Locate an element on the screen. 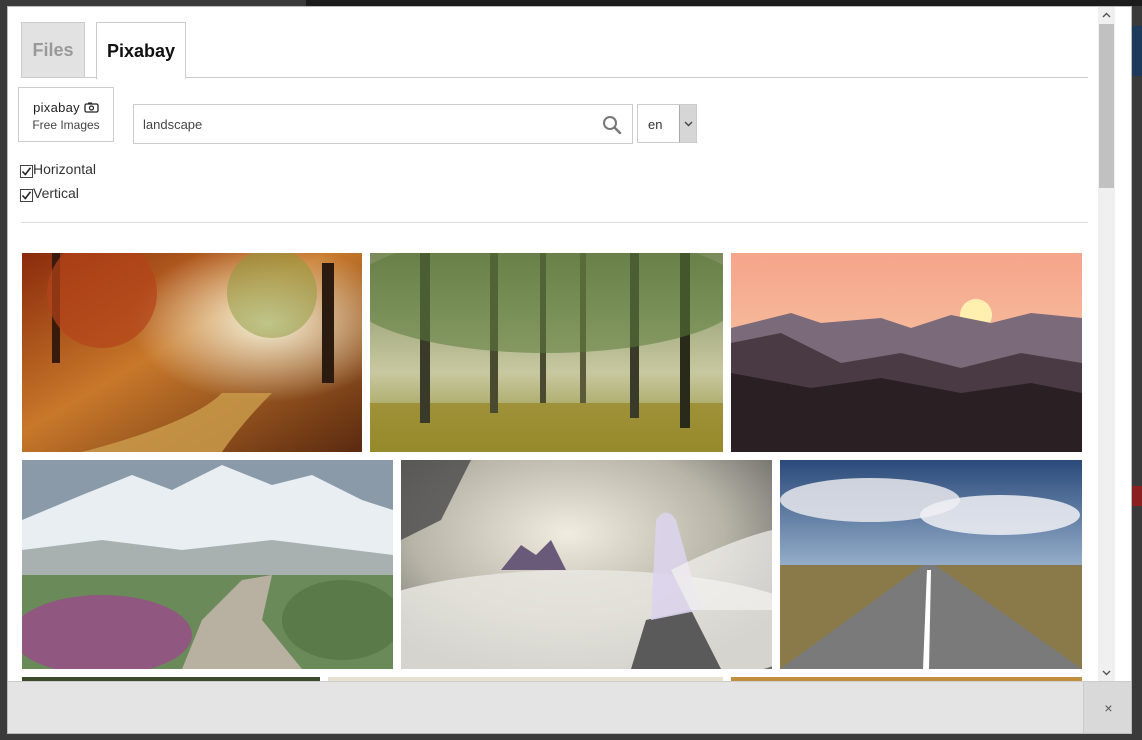  photo-woman-above-clouds is located at coordinates (586, 564).